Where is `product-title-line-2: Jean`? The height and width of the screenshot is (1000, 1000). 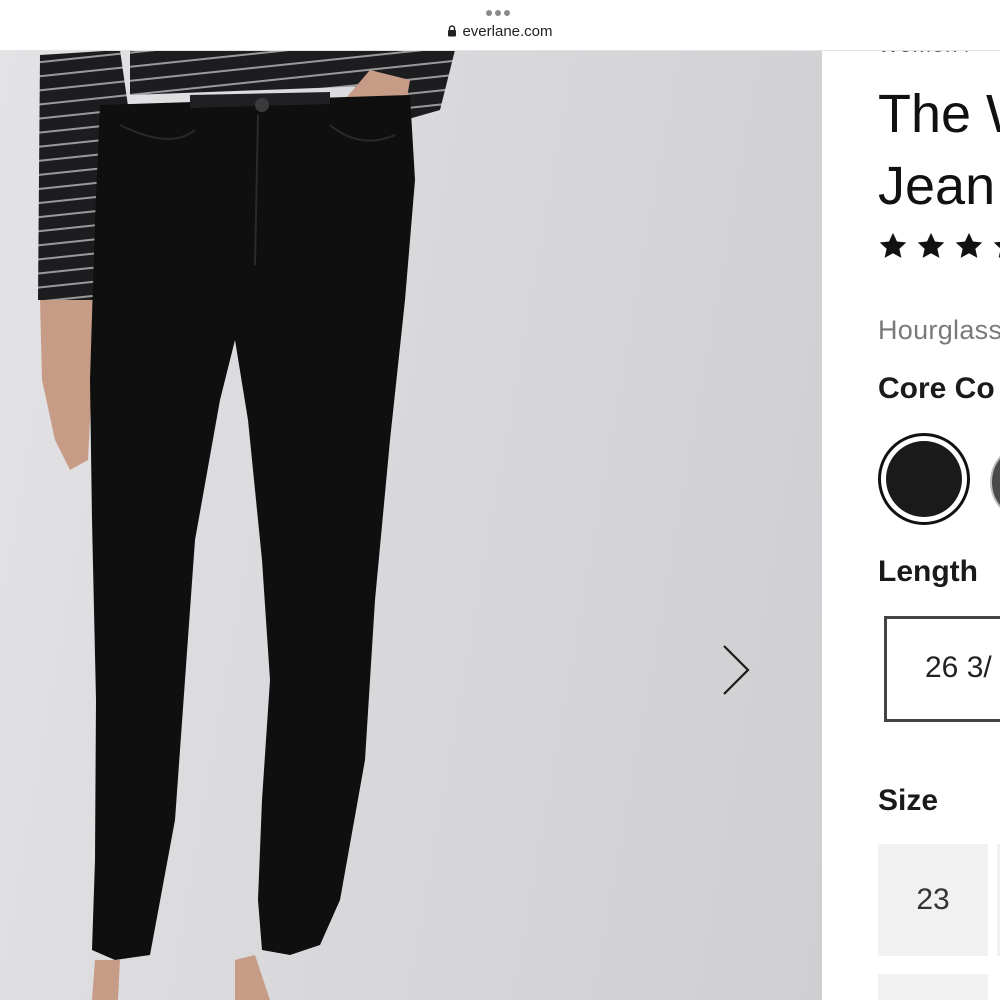 product-title-line-2: Jean is located at coordinates (937, 186).